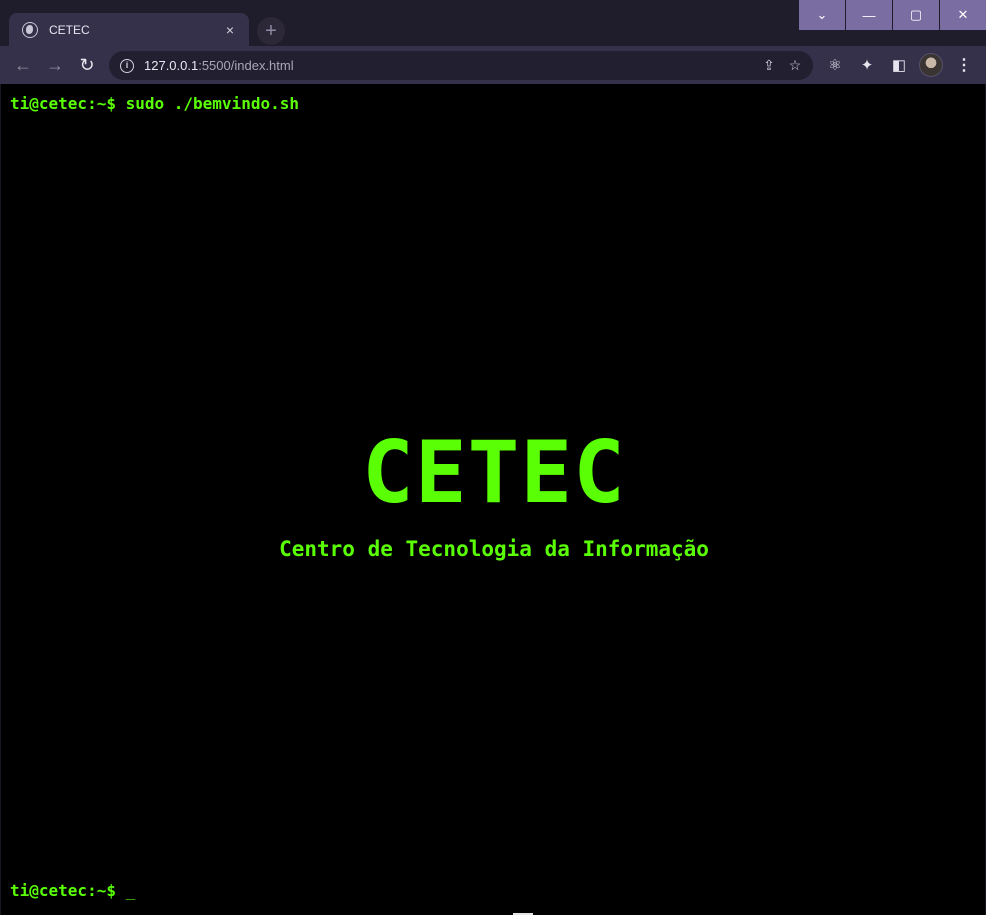 Image resolution: width=986 pixels, height=915 pixels. I want to click on minimize-button: —, so click(869, 15).